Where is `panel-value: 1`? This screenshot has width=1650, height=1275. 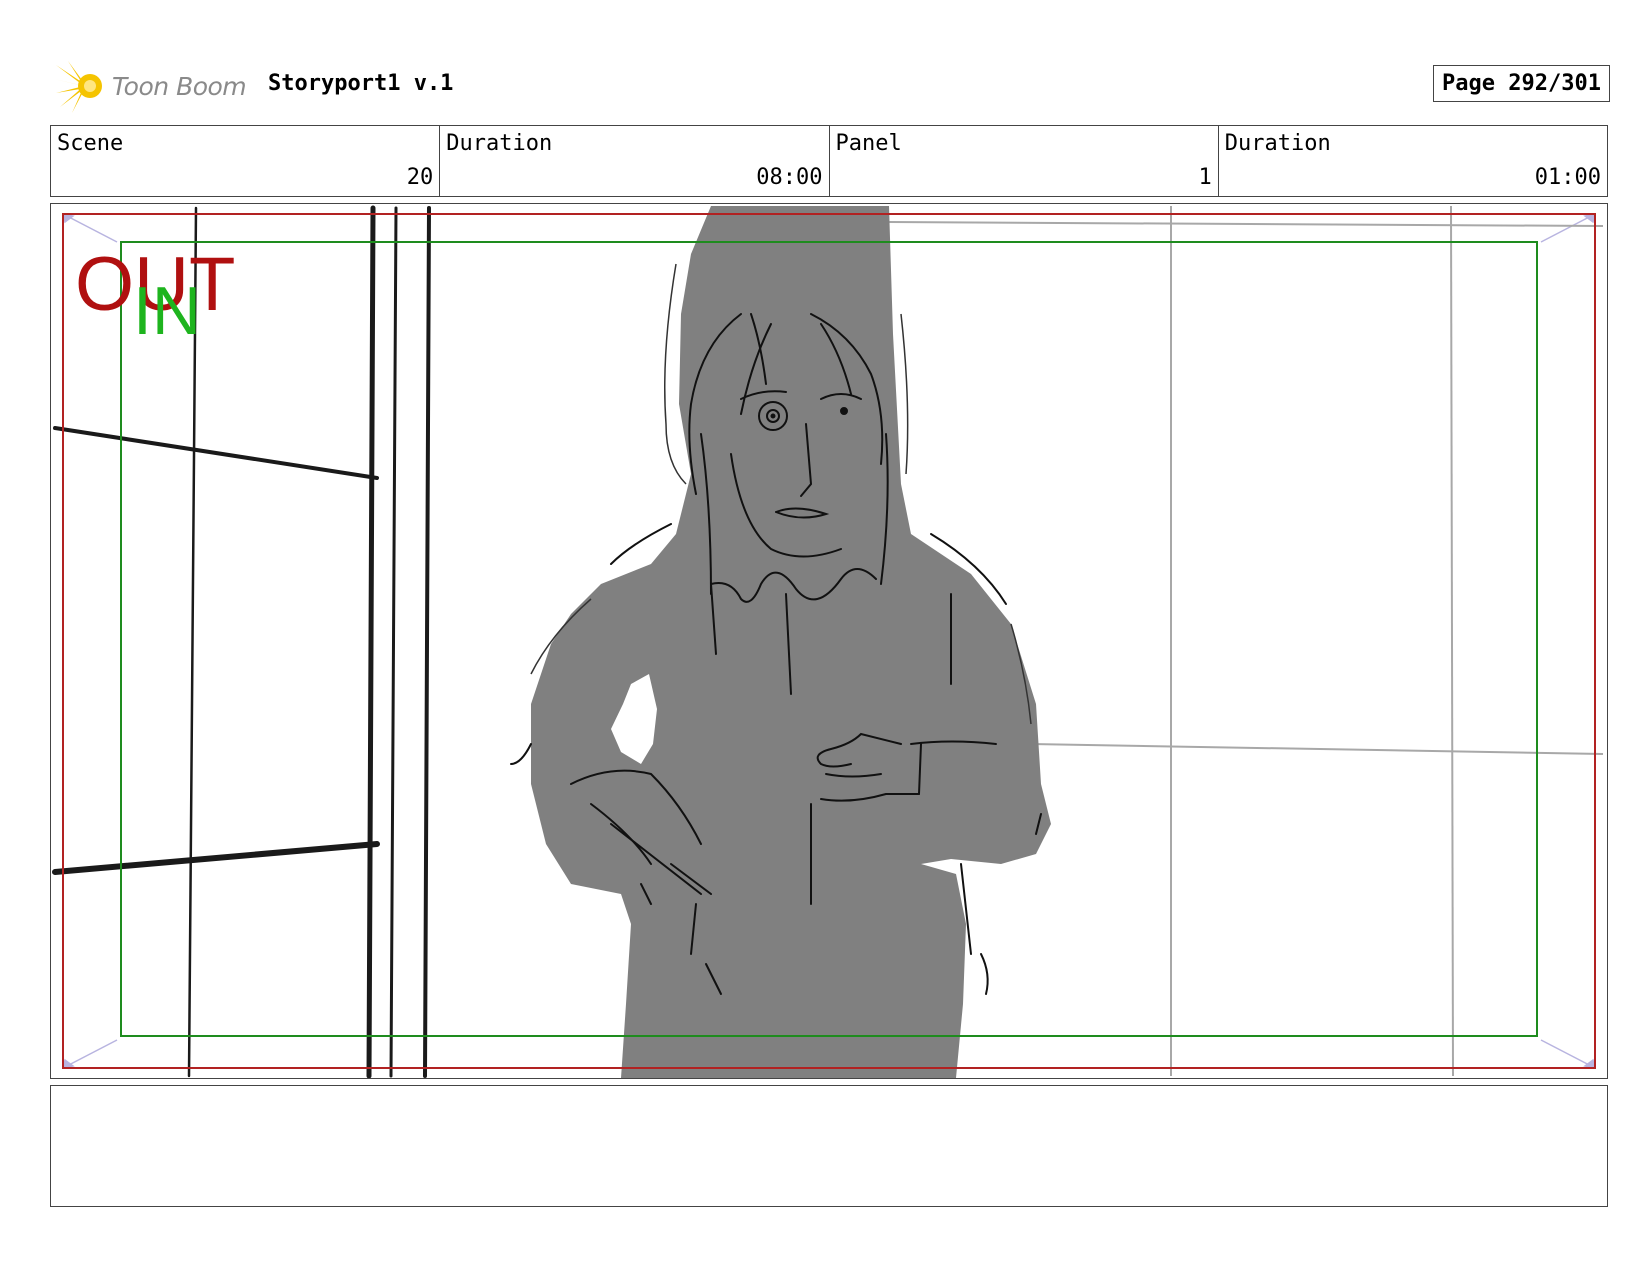
panel-value: 1 is located at coordinates (1205, 177).